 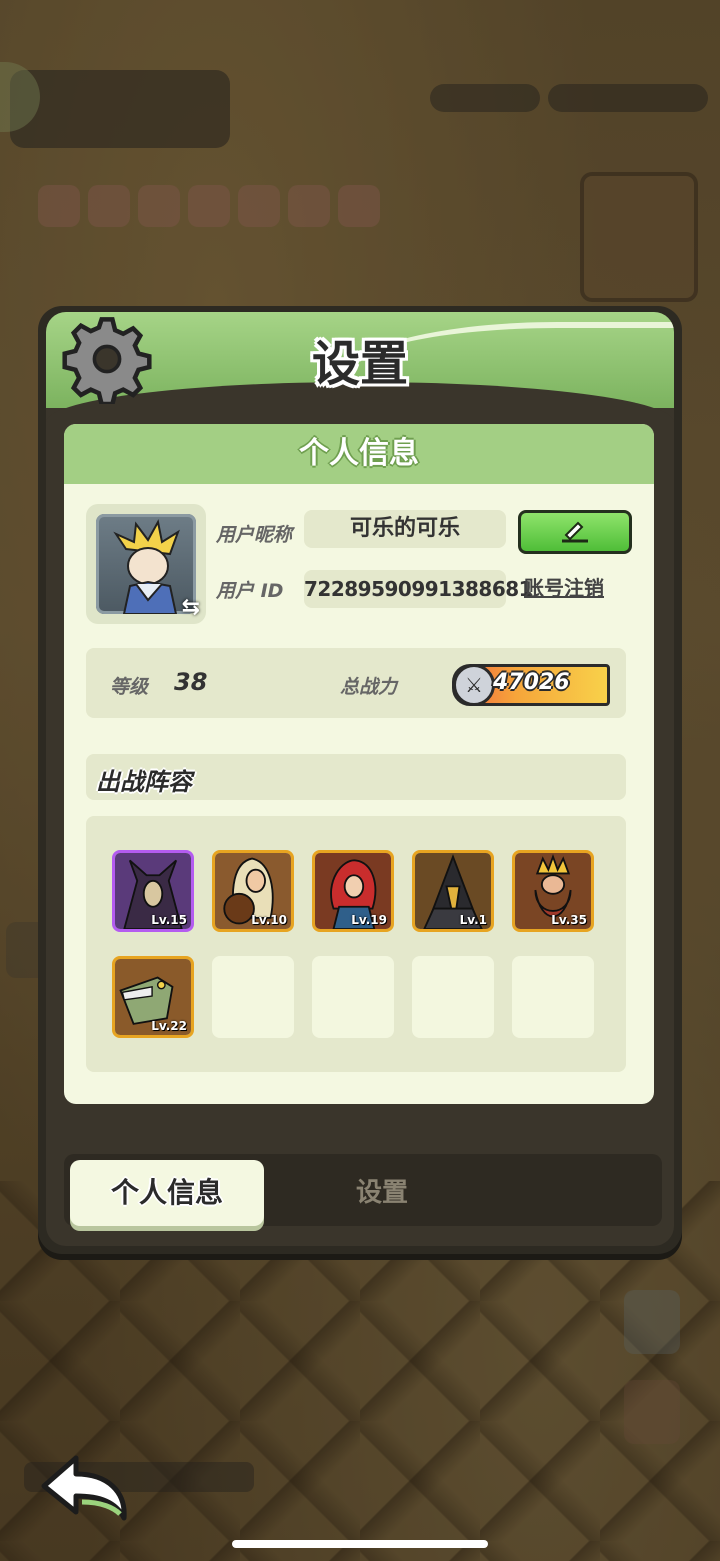 I want to click on hero-level: Lv.19, so click(x=369, y=920).